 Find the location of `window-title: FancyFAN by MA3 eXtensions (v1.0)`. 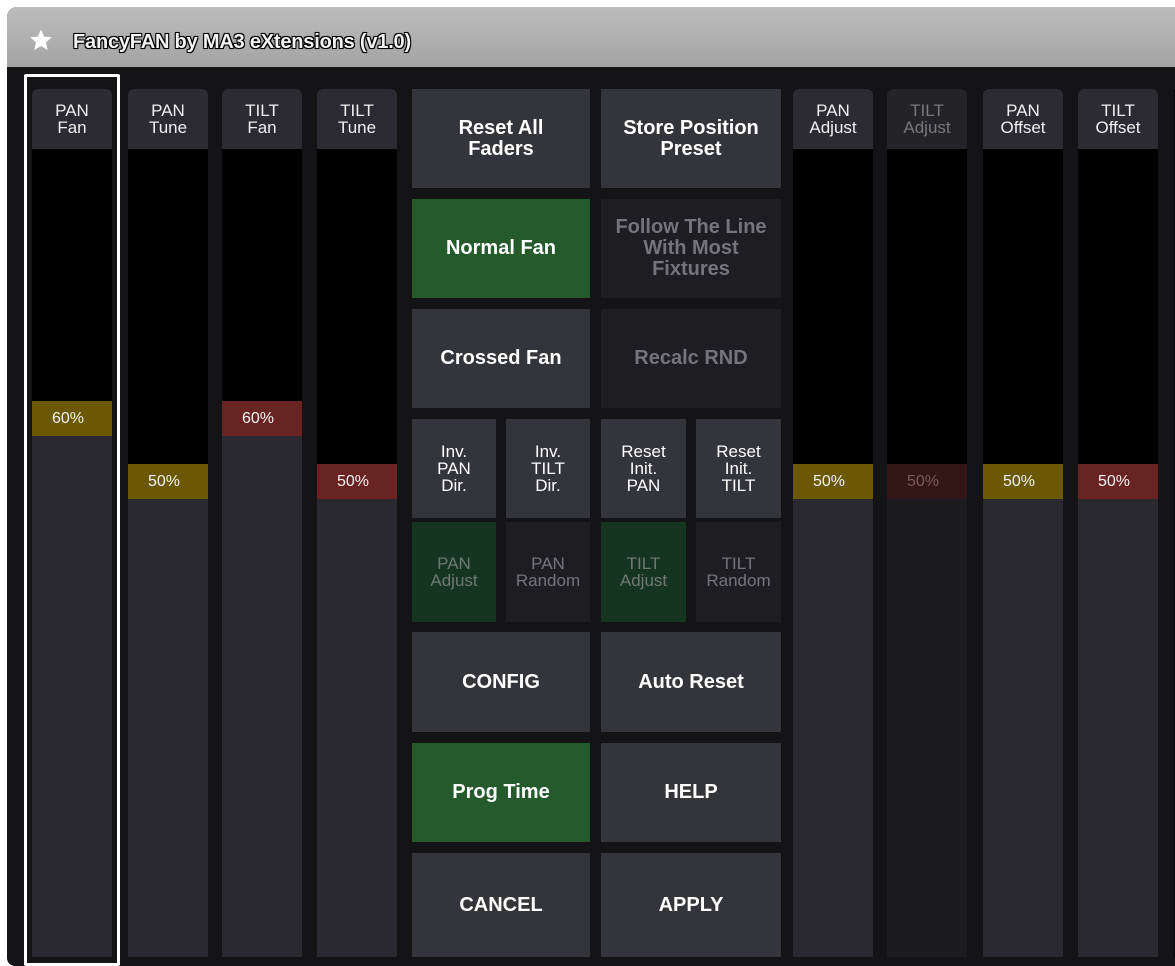

window-title: FancyFAN by MA3 eXtensions (v1.0) is located at coordinates (242, 42).